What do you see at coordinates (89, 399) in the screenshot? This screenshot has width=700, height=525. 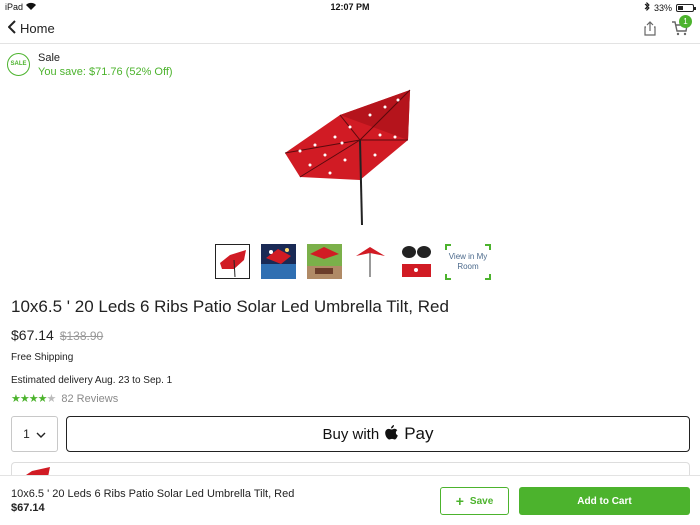 I see `reviews-link: 82 Reviews` at bounding box center [89, 399].